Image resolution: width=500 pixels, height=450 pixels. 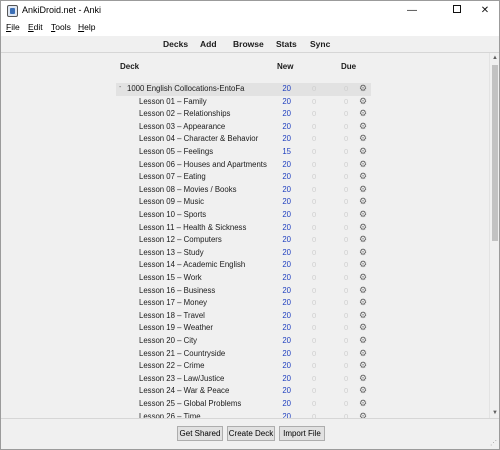 I want to click on deck-row: Lesson 11 – Health & Sickness 20 0 0 ⚙, so click(x=243, y=228).